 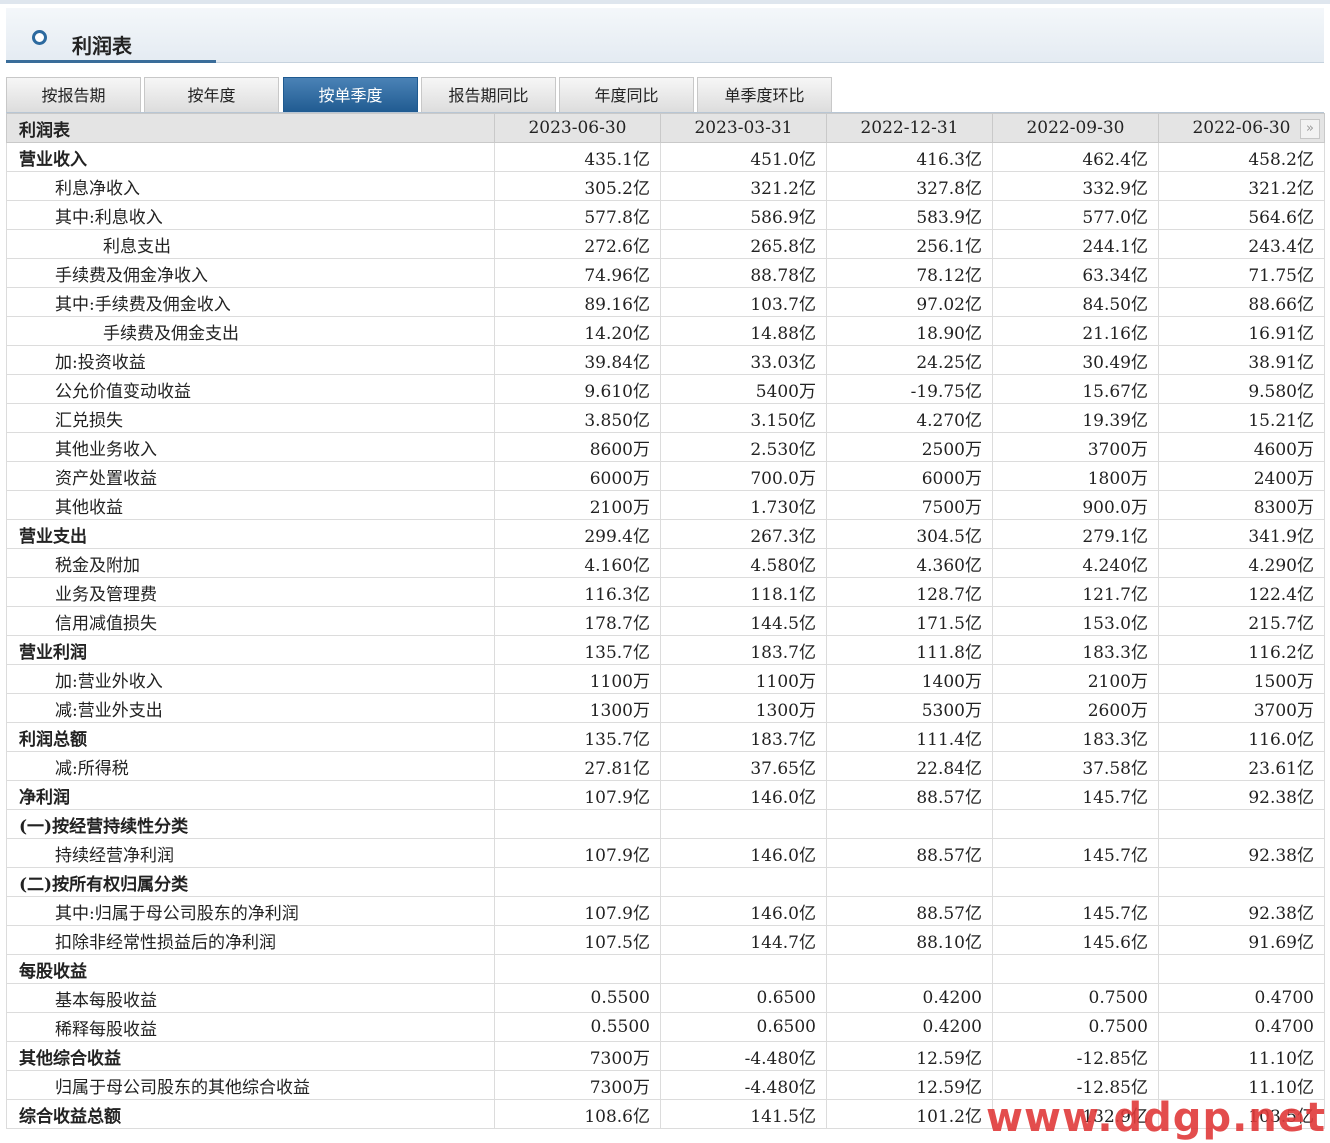 I want to click on row-value: 92.38亿, so click(x=1241, y=911).